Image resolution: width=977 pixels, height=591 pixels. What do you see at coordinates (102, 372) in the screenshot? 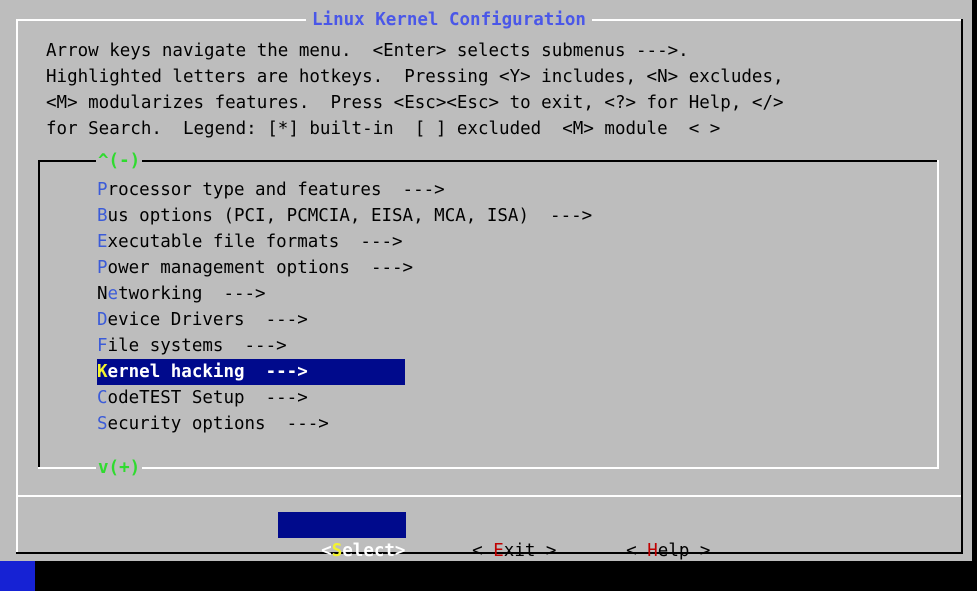
I see `menu-item-hotkey: K` at bounding box center [102, 372].